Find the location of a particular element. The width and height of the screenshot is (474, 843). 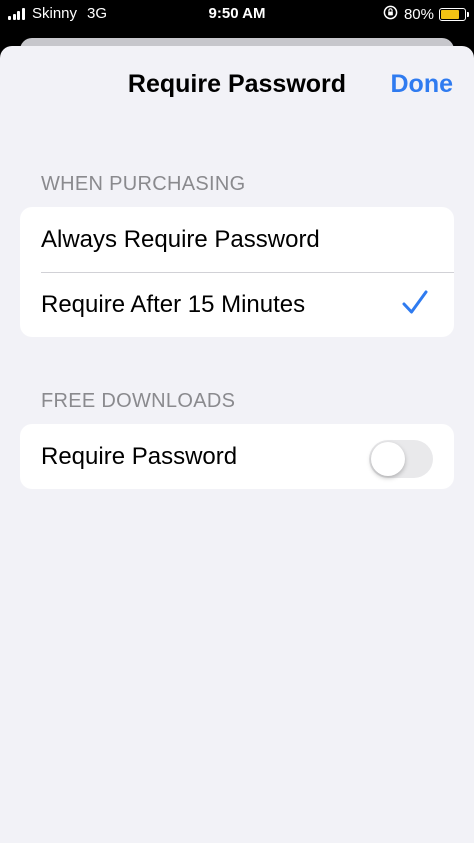

toggle-knob is located at coordinates (388, 459).